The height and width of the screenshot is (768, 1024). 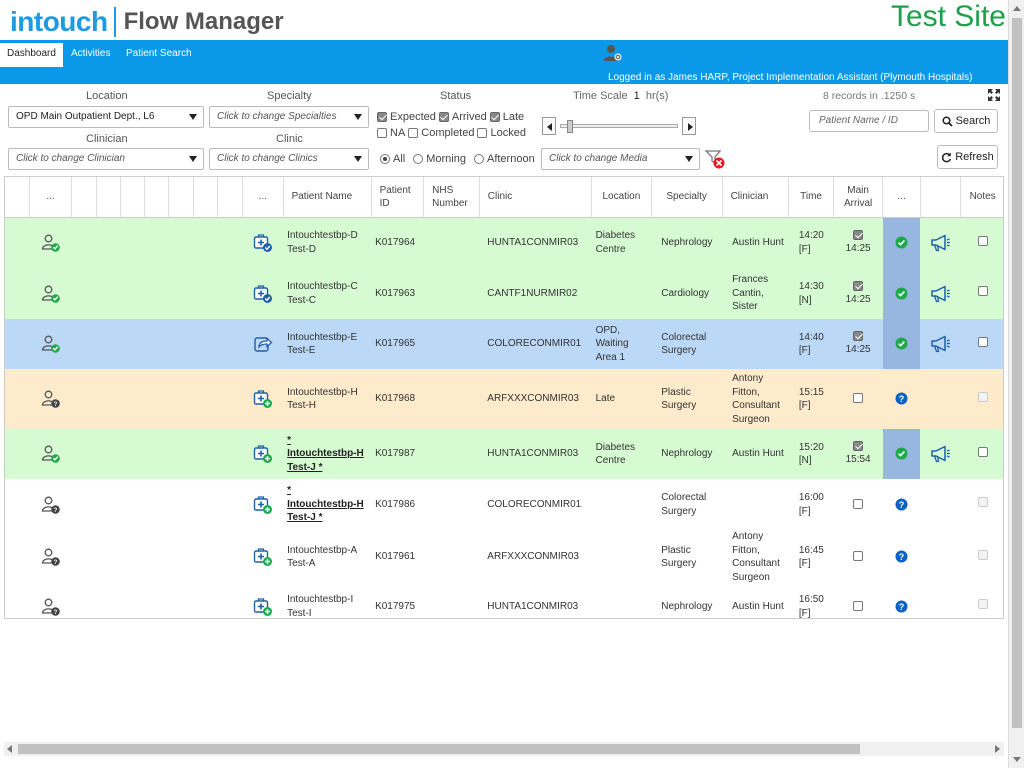 I want to click on arrived-checkbox, so click(x=443, y=117).